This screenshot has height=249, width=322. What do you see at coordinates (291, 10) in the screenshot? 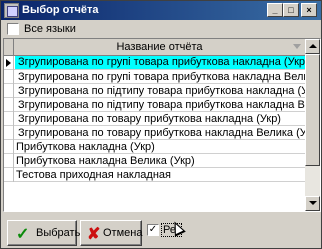
I see `maximize-button: □` at bounding box center [291, 10].